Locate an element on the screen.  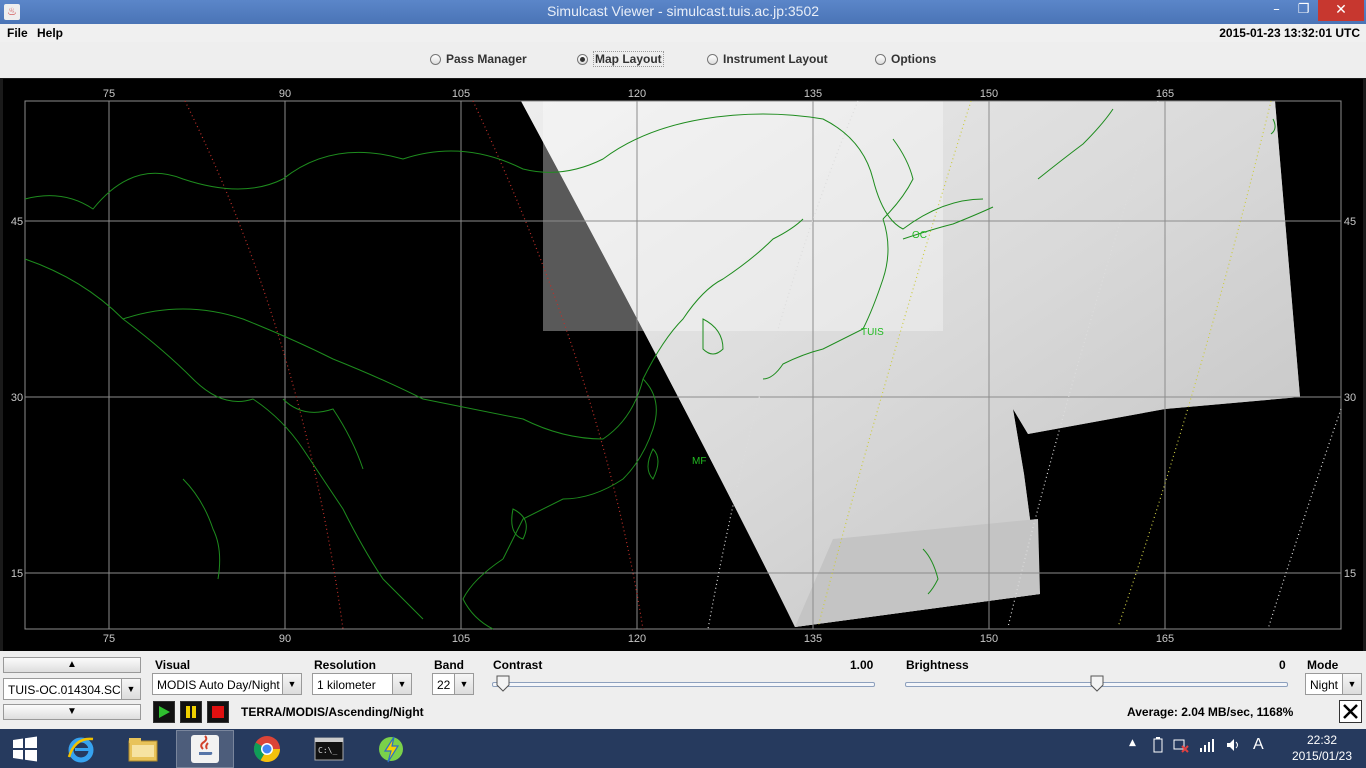
taskbar-command-prompt: C:\_ is located at coordinates (329, 749).